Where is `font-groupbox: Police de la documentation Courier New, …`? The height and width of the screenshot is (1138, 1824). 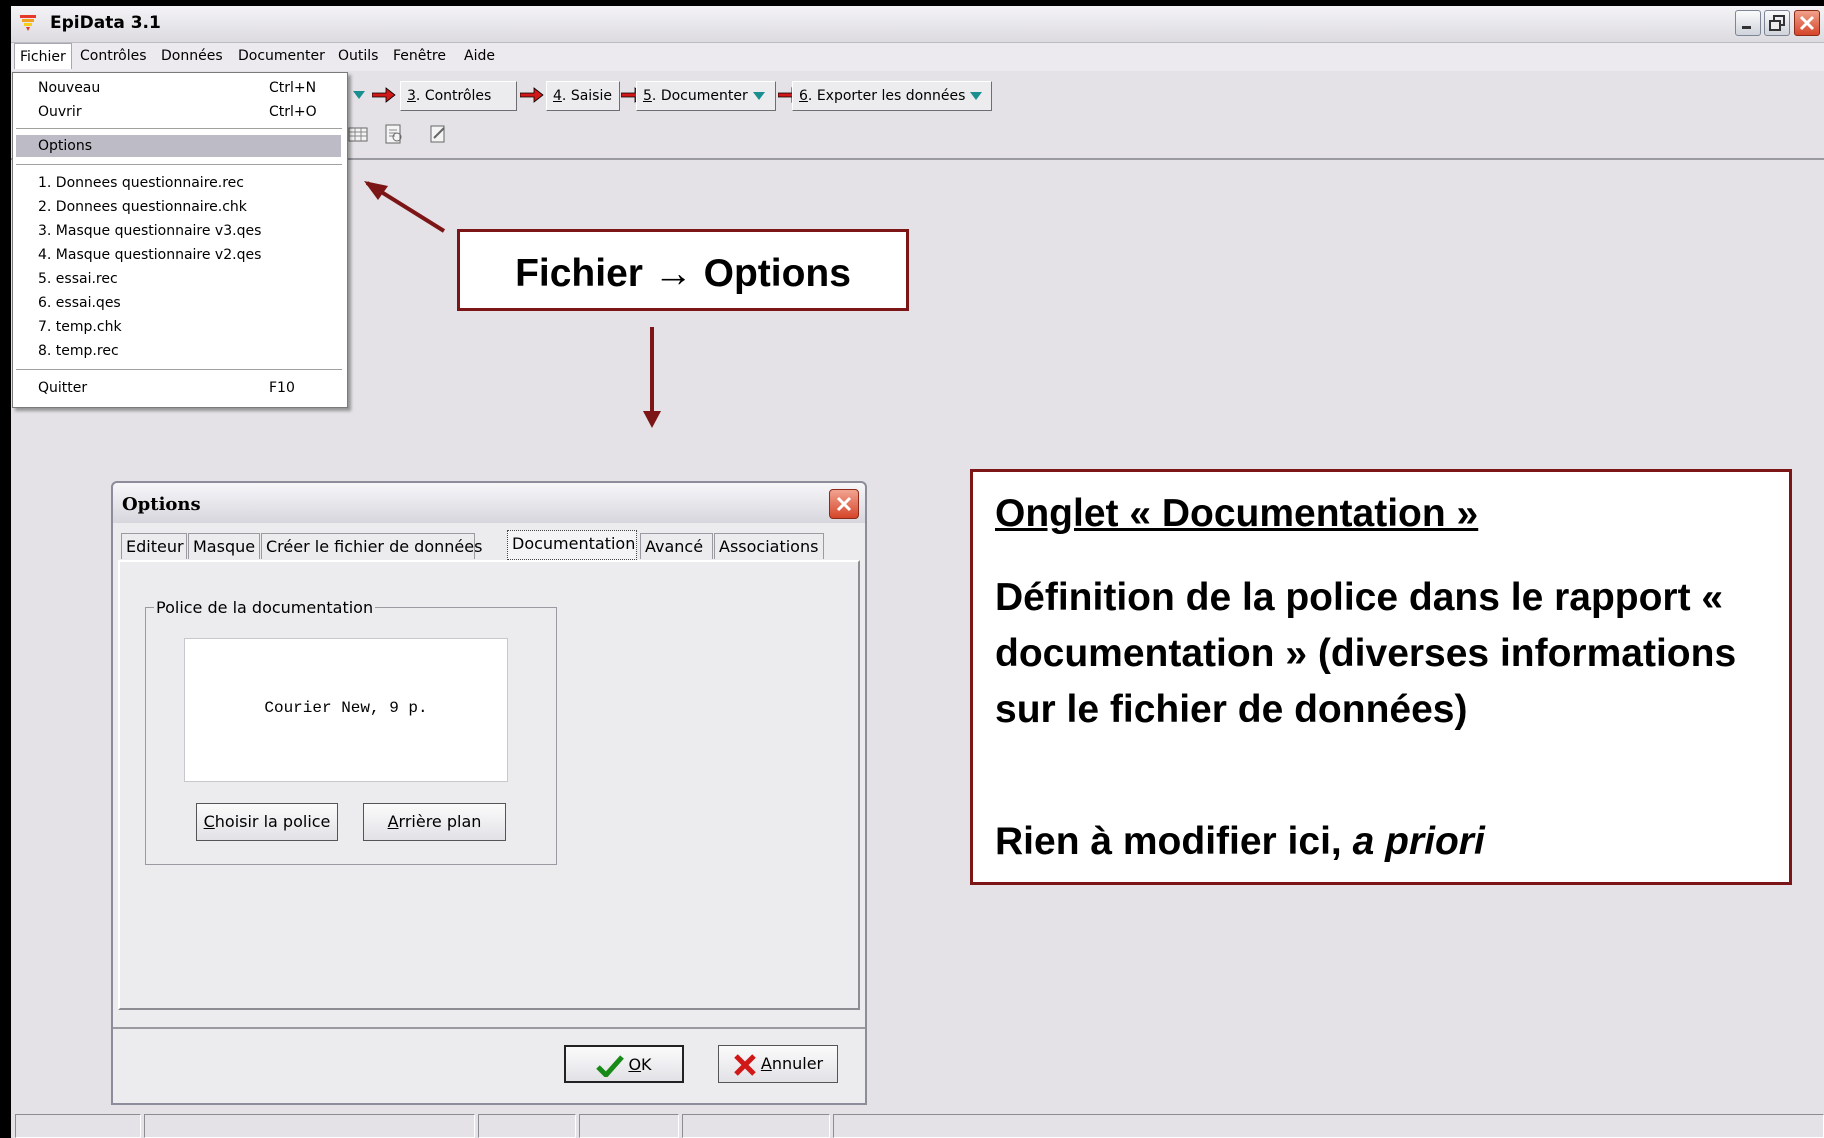 font-groupbox: Police de la documentation Courier New, … is located at coordinates (351, 731).